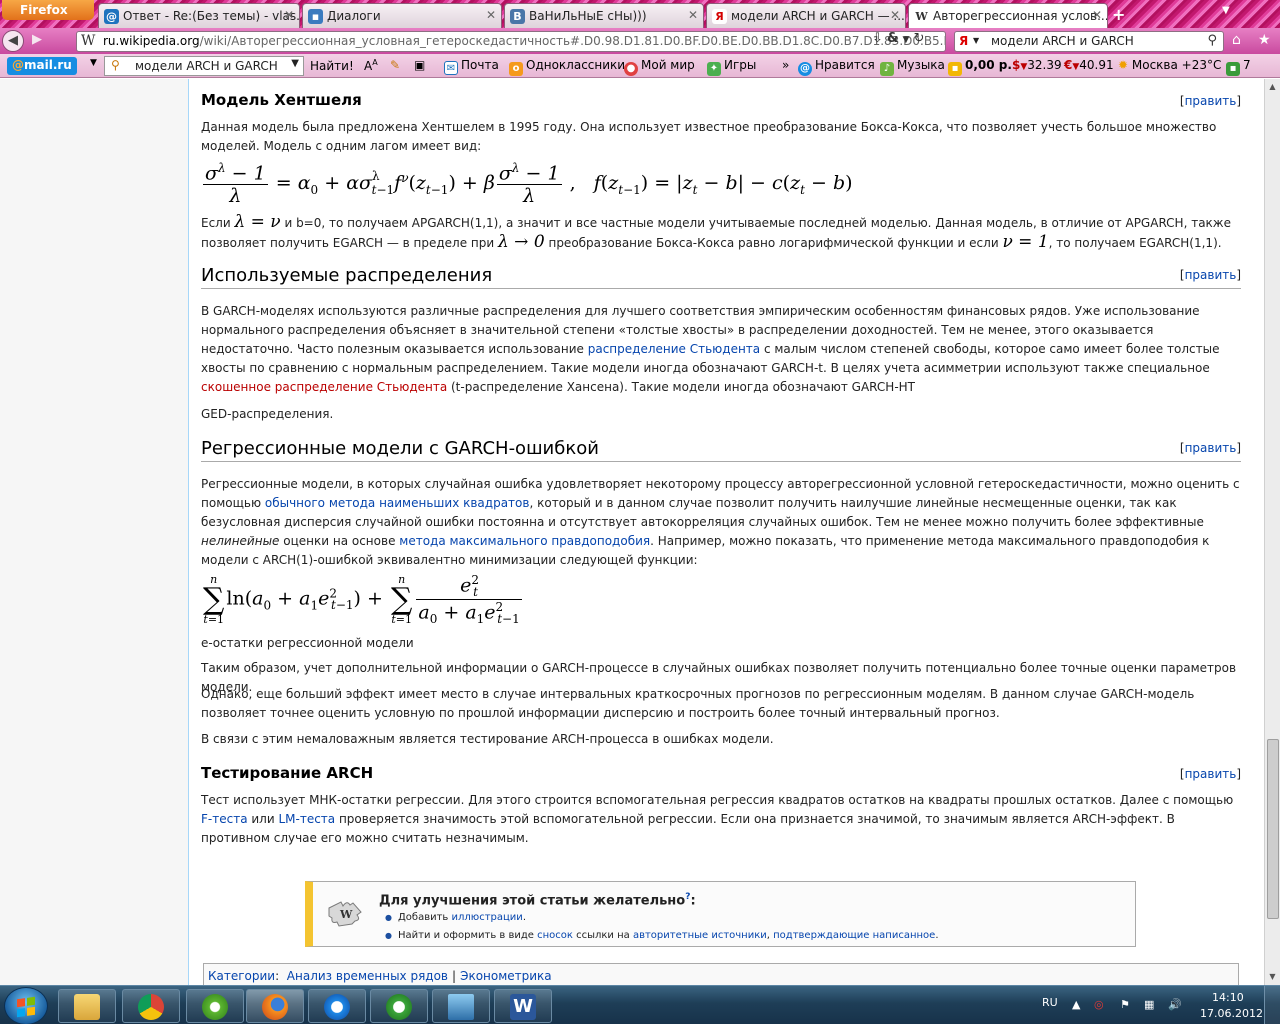  I want to click on antivirus-icon: ◎, so click(1099, 1004).